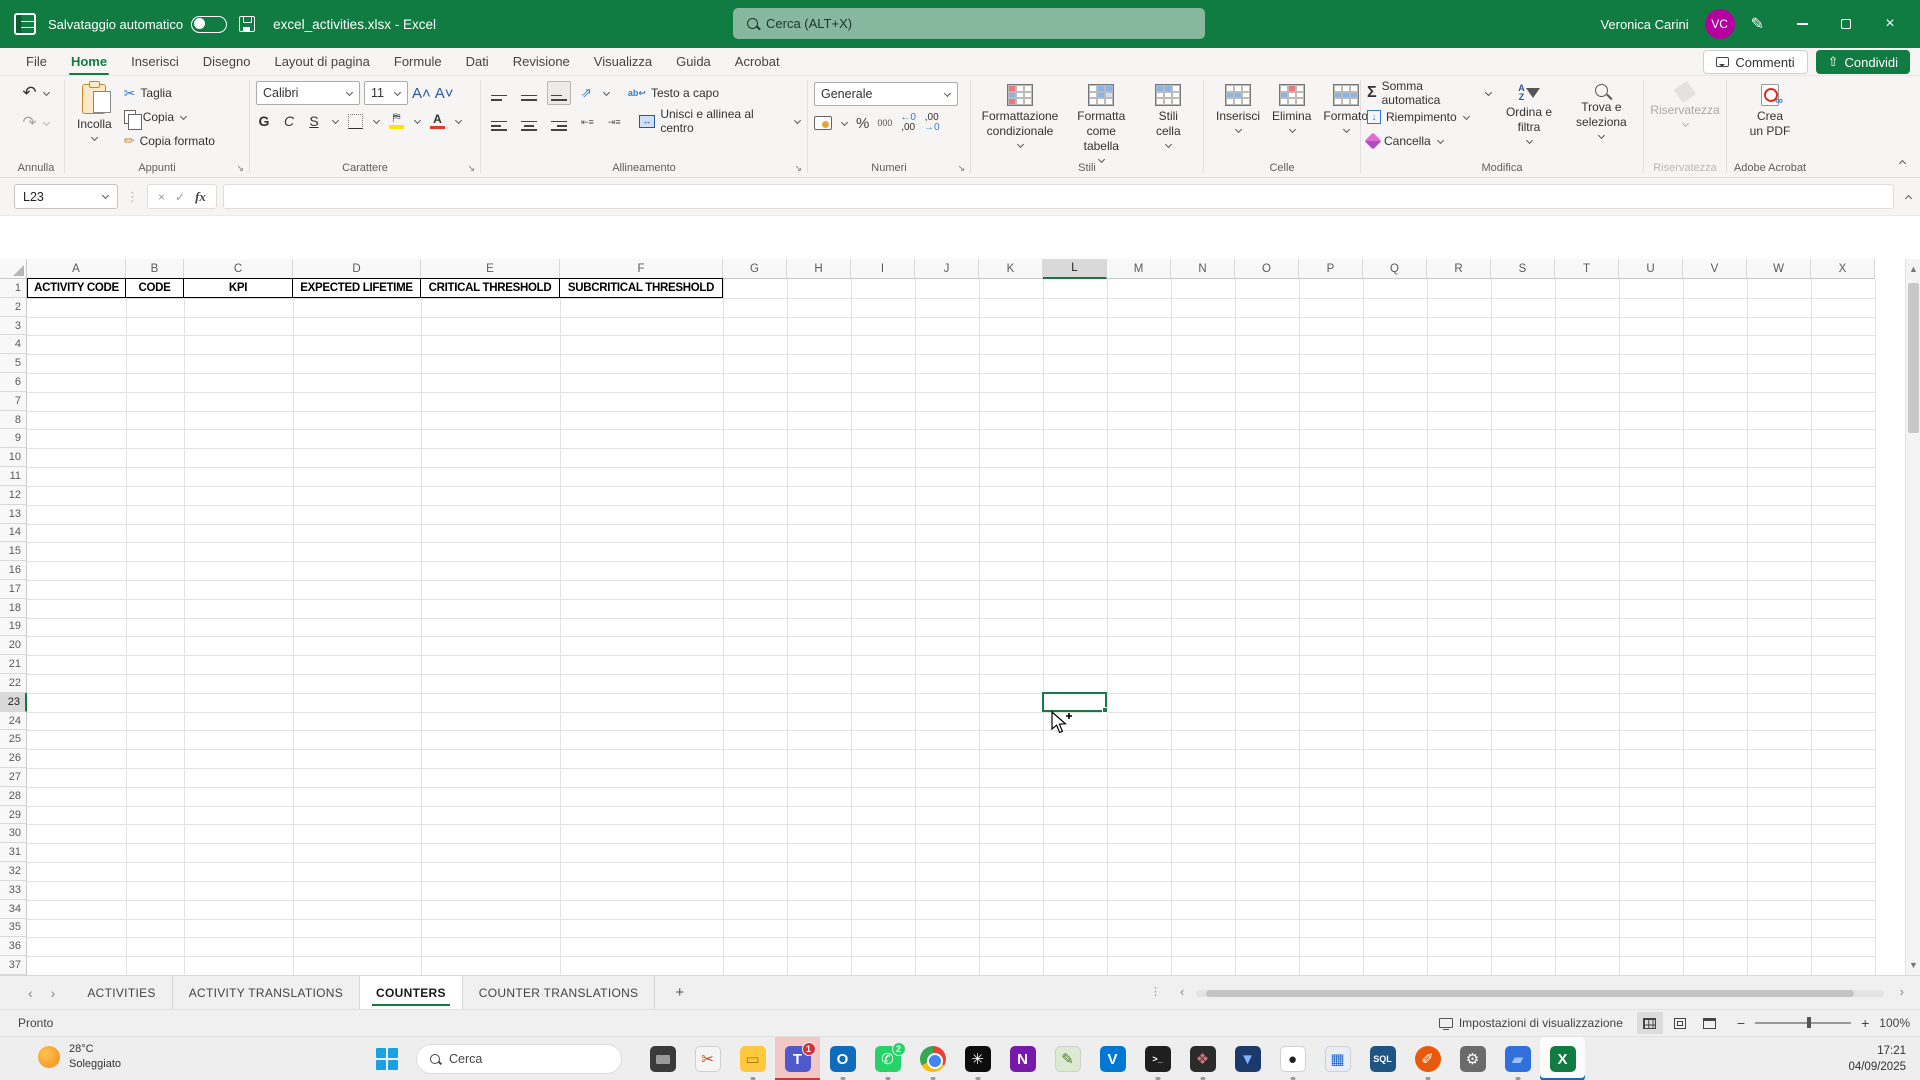 The height and width of the screenshot is (1080, 1920). What do you see at coordinates (1459, 269) in the screenshot?
I see `column-header-R: R` at bounding box center [1459, 269].